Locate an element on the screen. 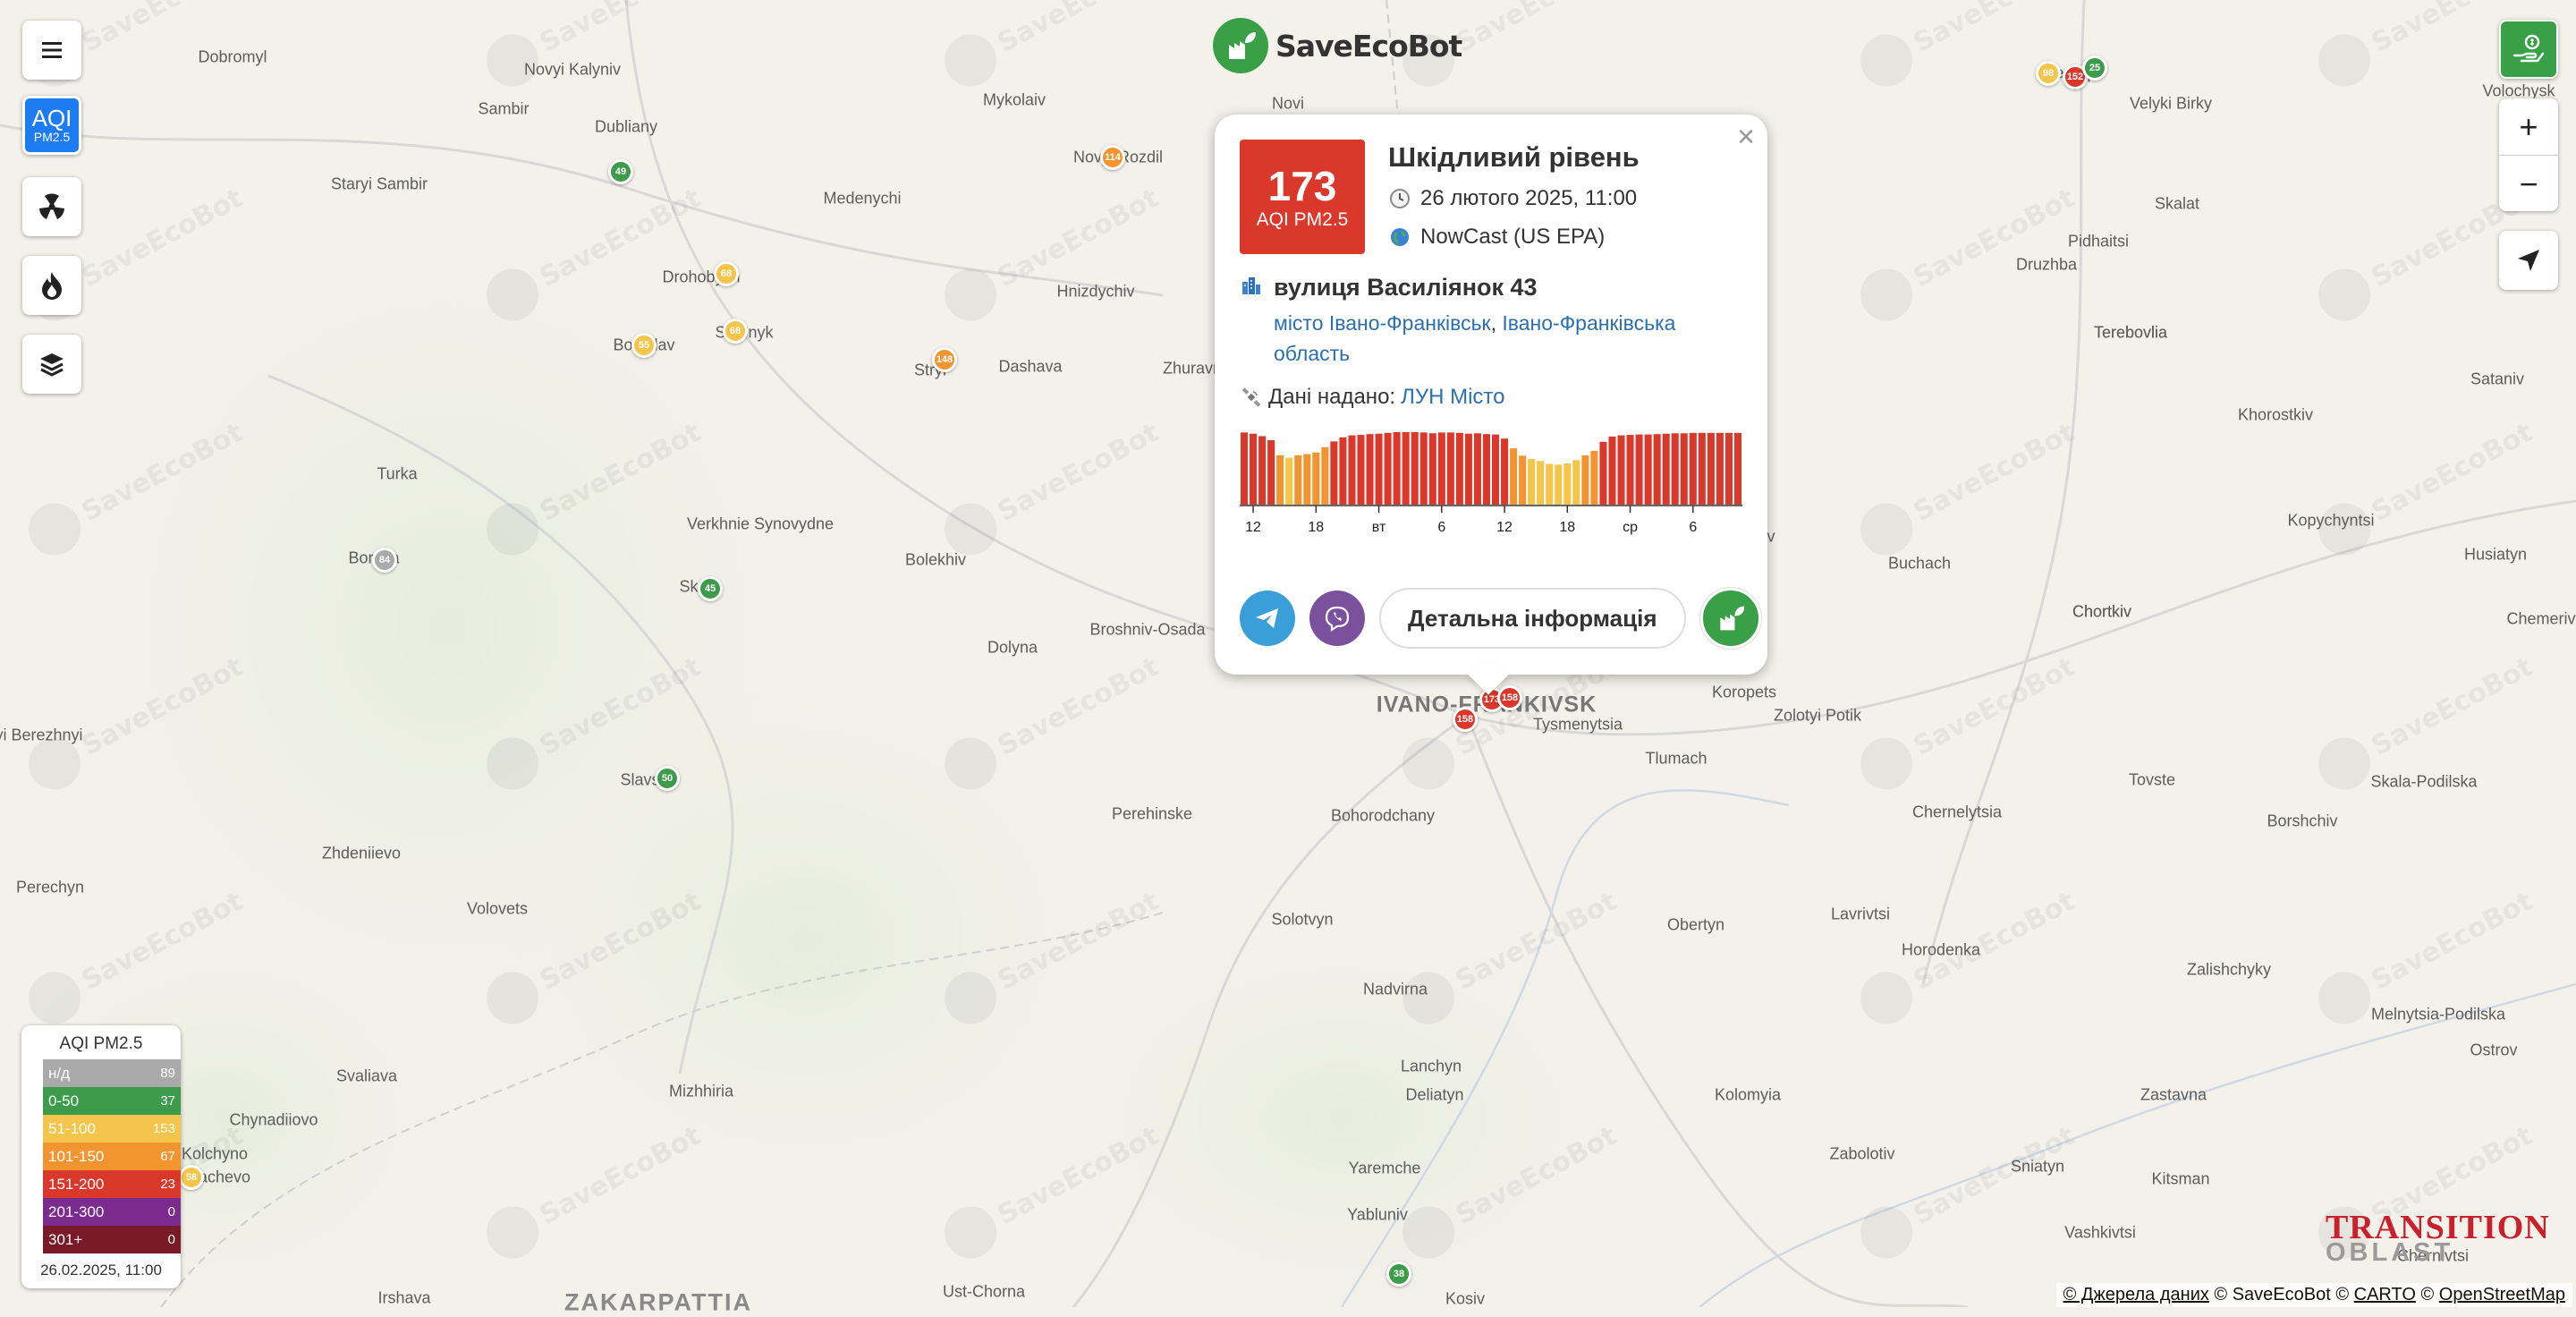  brand-logo: SaveEcoBot is located at coordinates (1337, 46).